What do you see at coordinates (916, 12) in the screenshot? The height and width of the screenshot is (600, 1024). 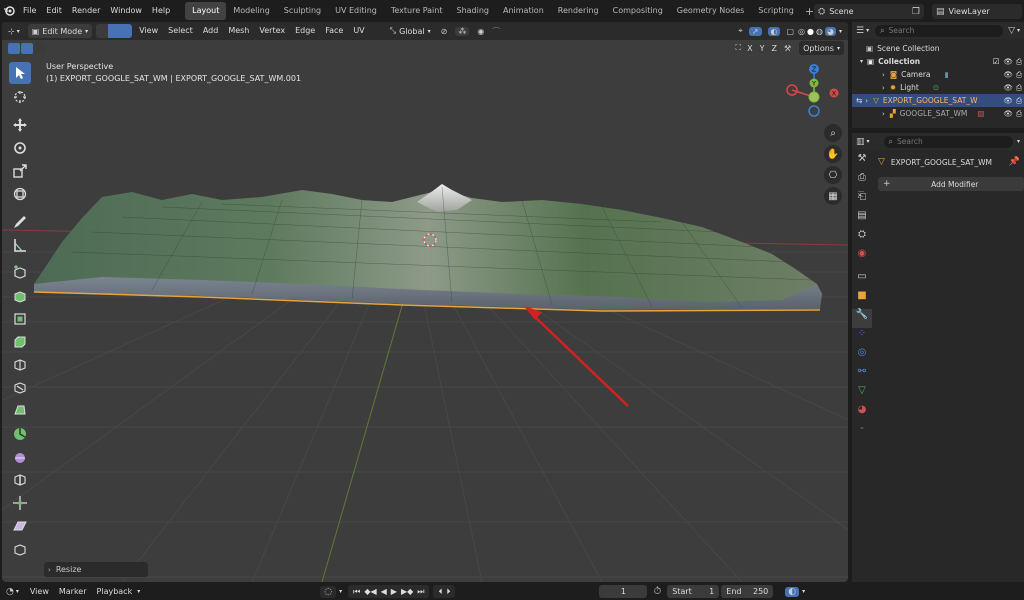 I see `scene-copy-icon: ❐` at bounding box center [916, 12].